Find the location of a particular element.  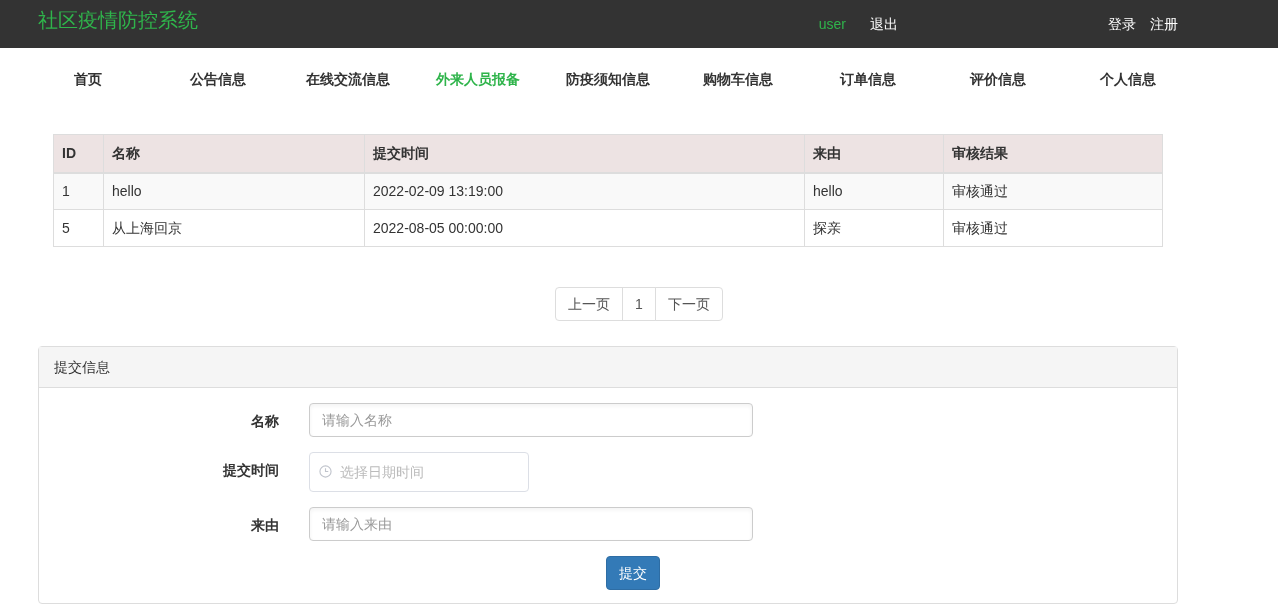

table-cell: 2022-02-09 13:19:00 is located at coordinates (584, 191).